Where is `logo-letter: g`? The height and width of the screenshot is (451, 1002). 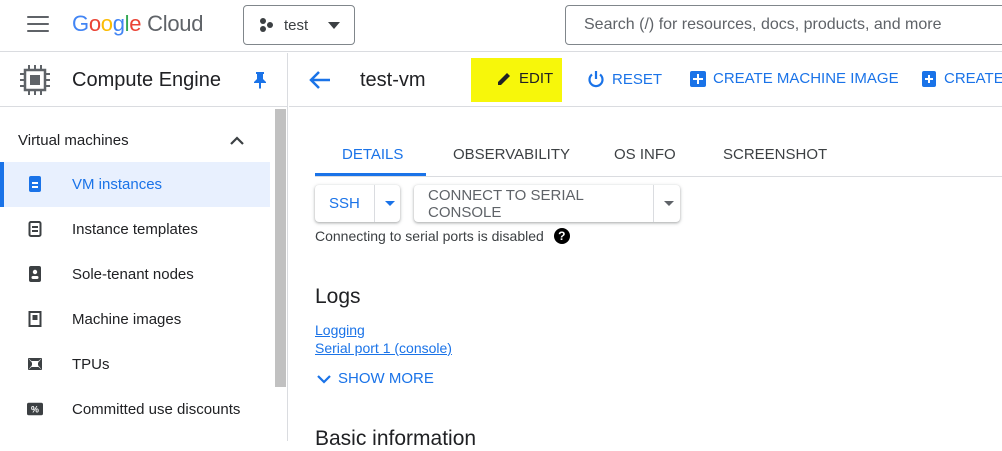 logo-letter: g is located at coordinates (118, 23).